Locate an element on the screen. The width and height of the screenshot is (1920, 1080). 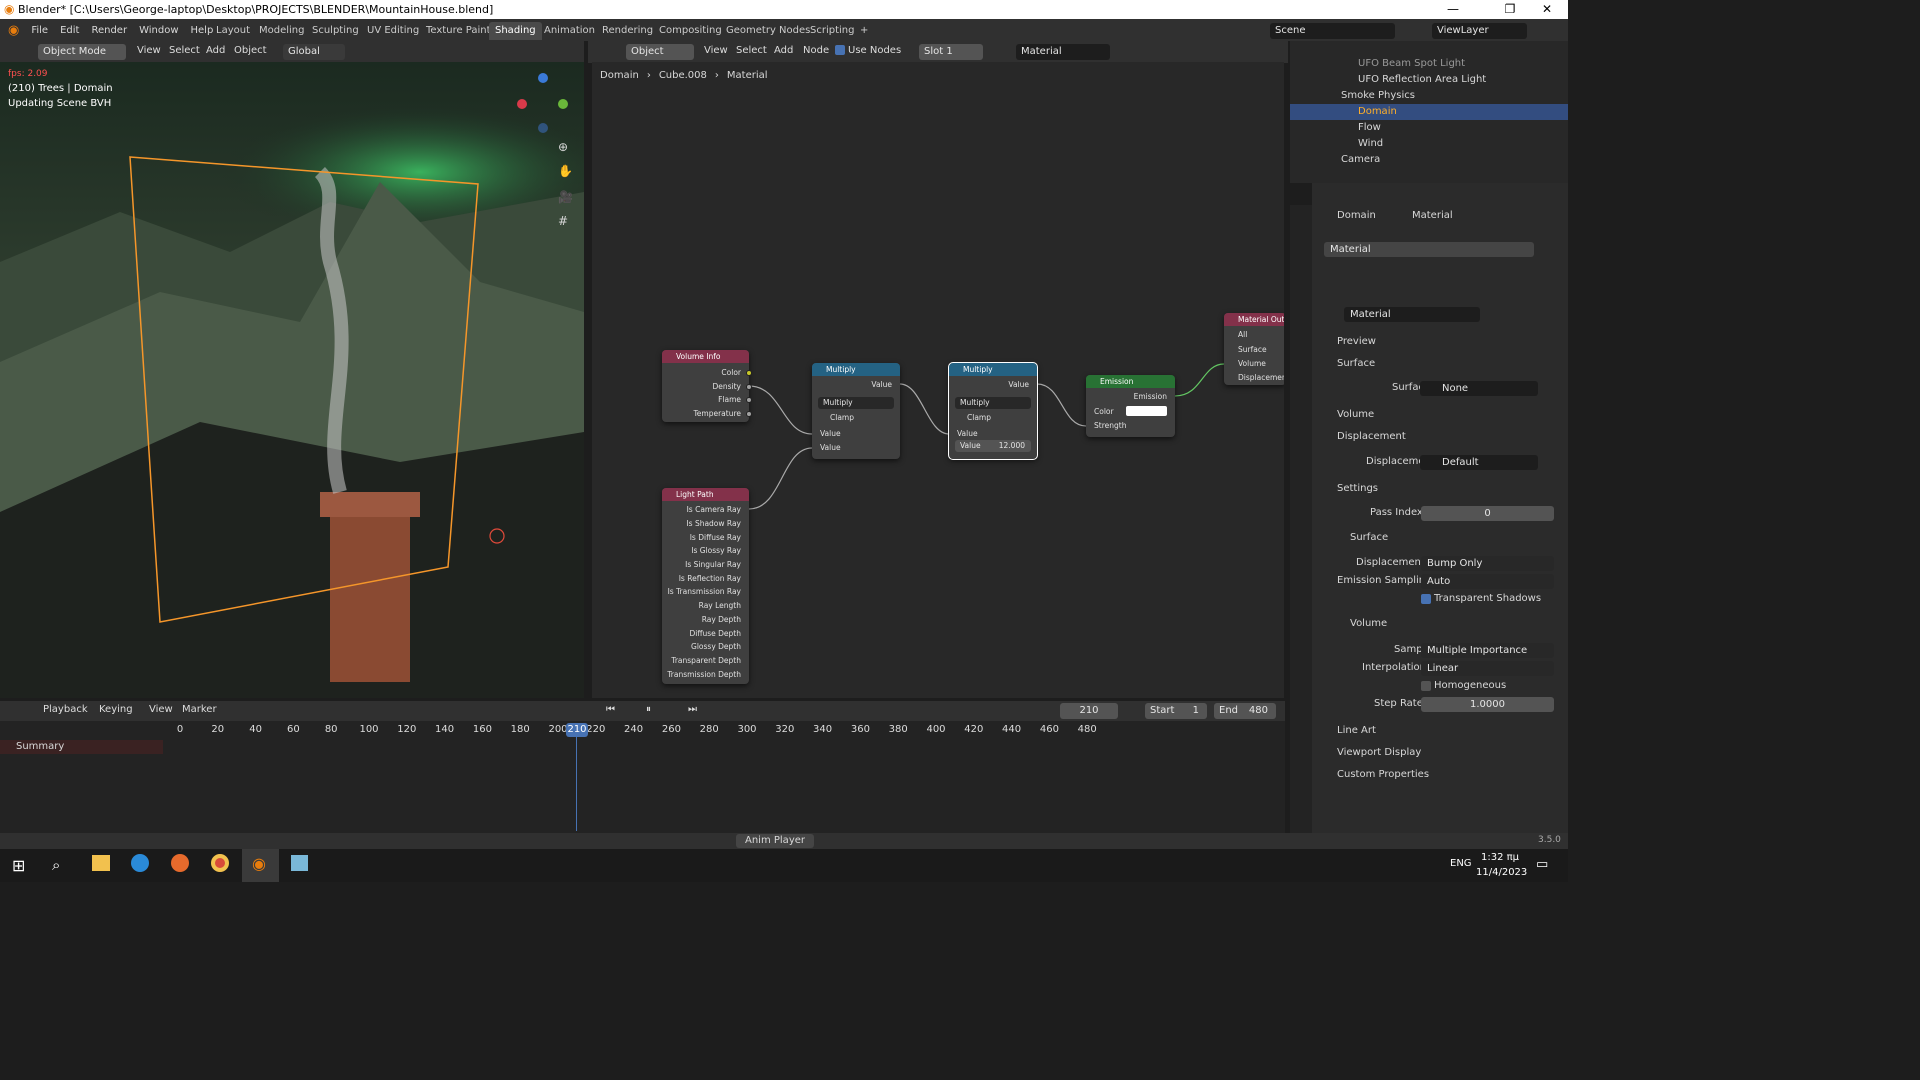
interpolation-dropdown: Linear is located at coordinates (1487, 668).